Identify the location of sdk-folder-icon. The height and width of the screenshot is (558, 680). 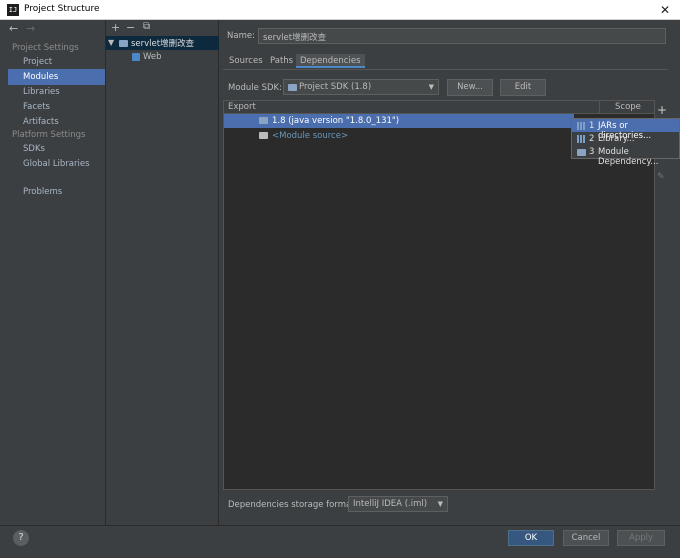
(292, 87).